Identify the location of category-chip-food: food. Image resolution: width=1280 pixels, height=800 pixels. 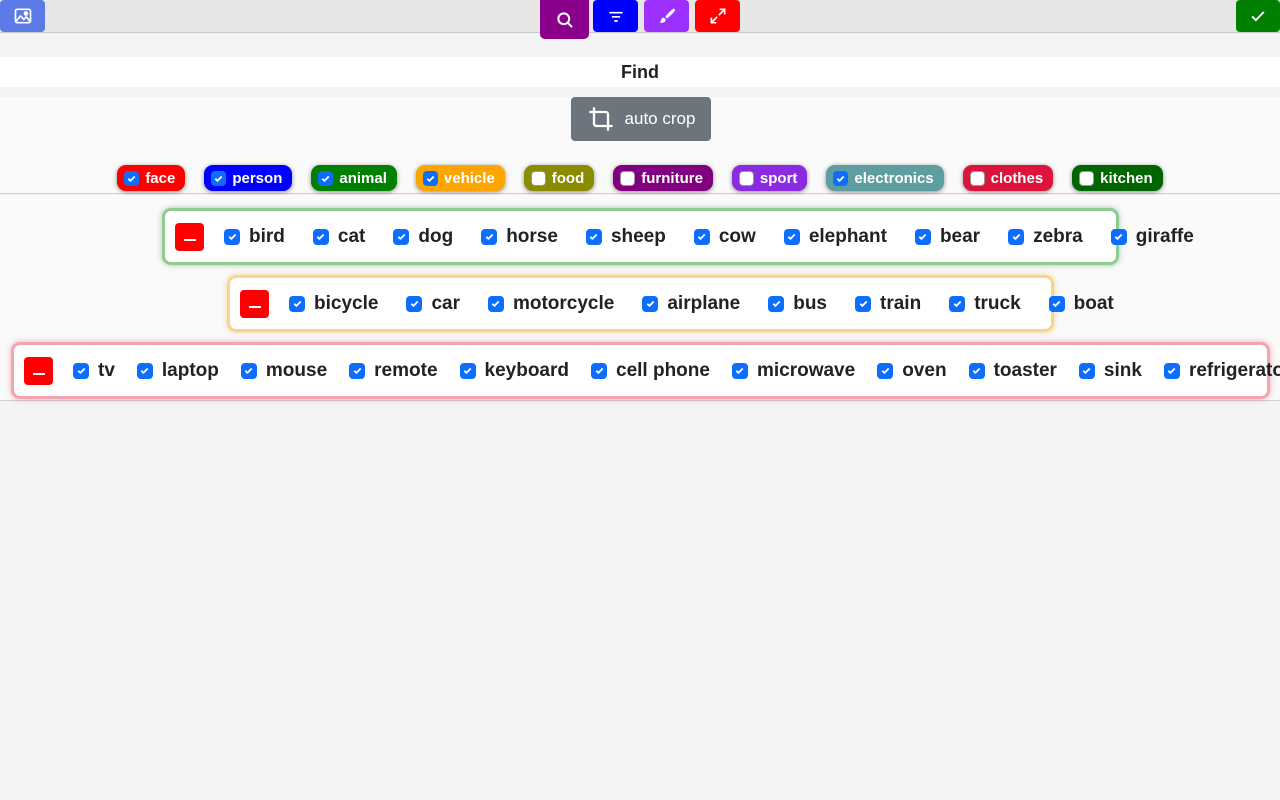
(559, 178).